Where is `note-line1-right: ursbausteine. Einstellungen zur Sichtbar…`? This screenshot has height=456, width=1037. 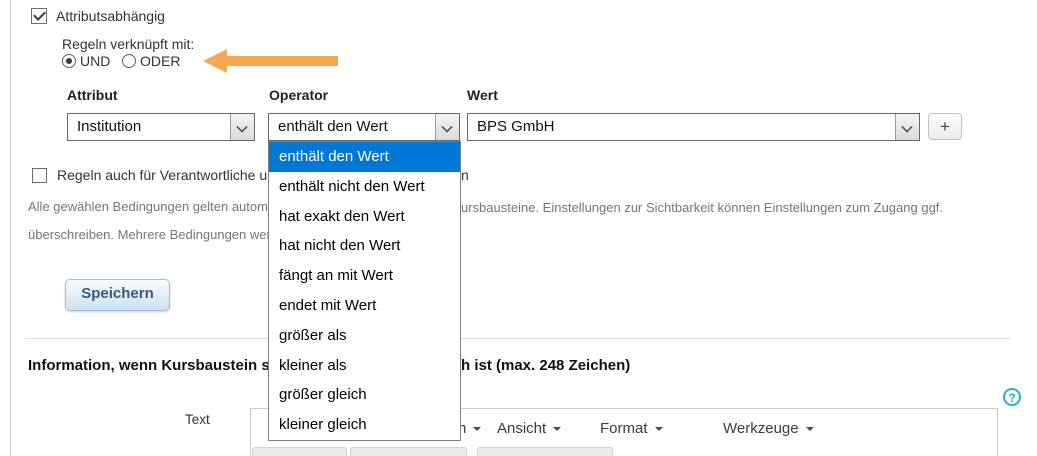 note-line1-right: ursbausteine. Einstellungen zur Sichtbar… is located at coordinates (702, 207).